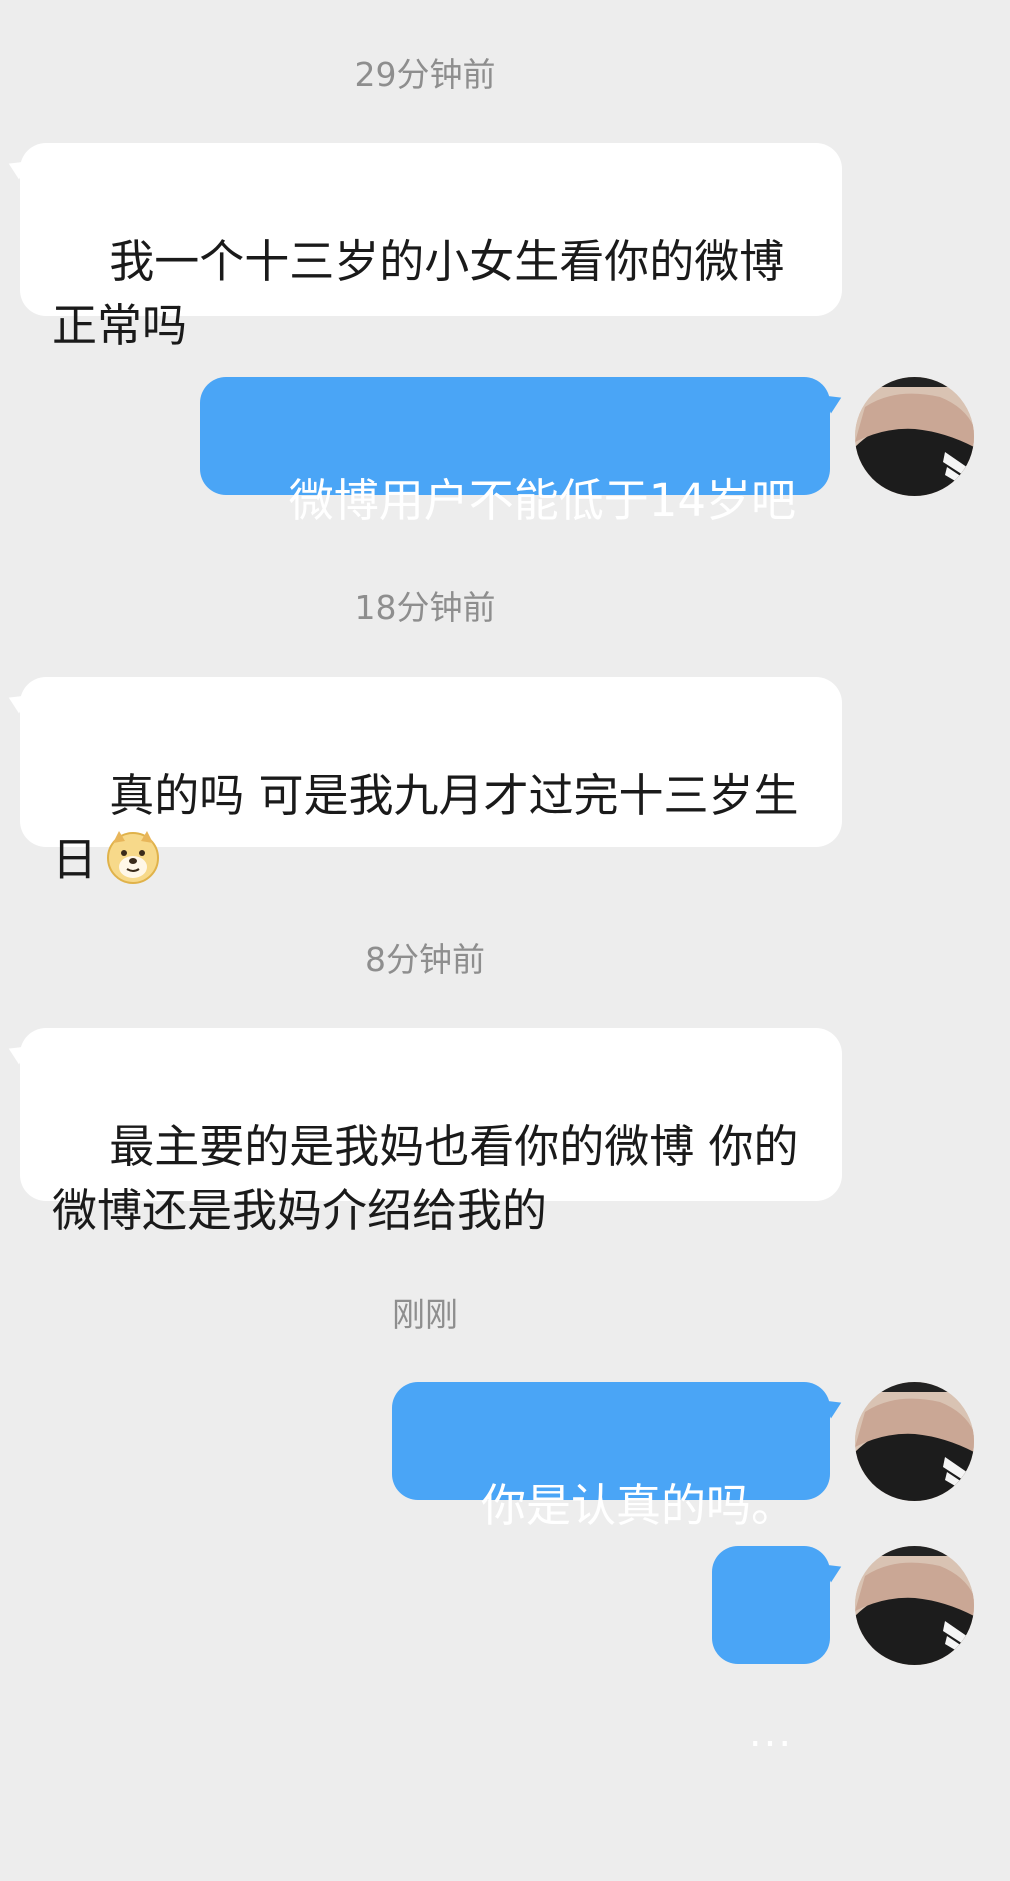 The image size is (1010, 1881). Describe the element at coordinates (542, 500) in the screenshot. I see `outgoing-message-text: 微博用户不能低于14岁吧` at that location.